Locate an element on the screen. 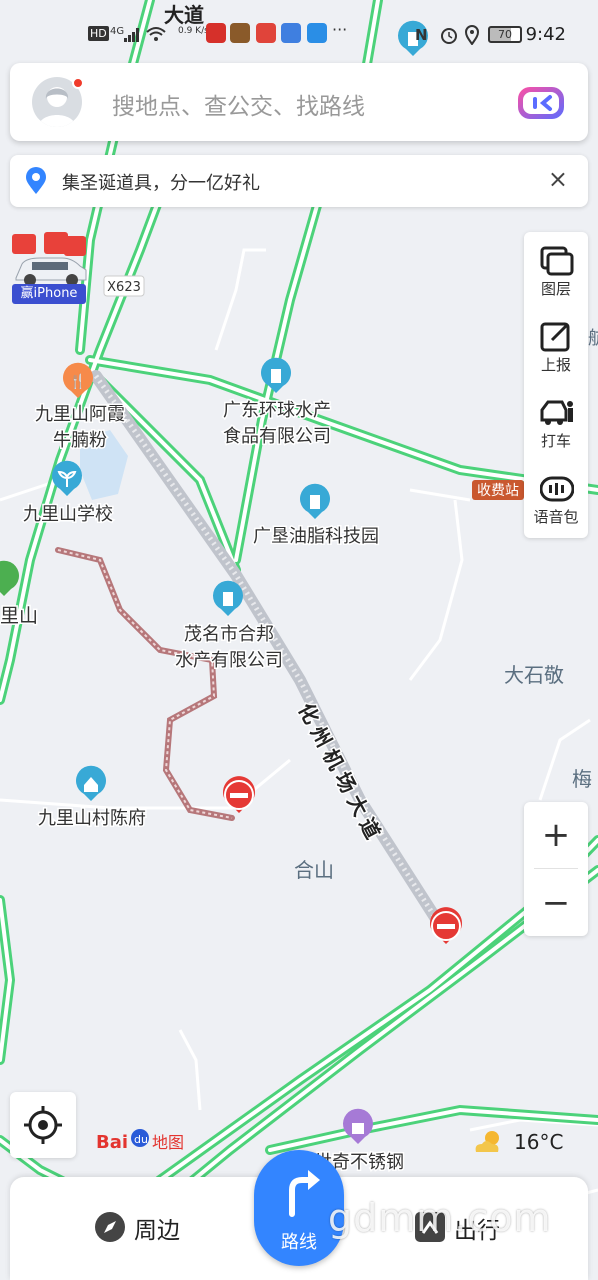 The height and width of the screenshot is (1280, 598). mail-app-icon is located at coordinates (317, 33).